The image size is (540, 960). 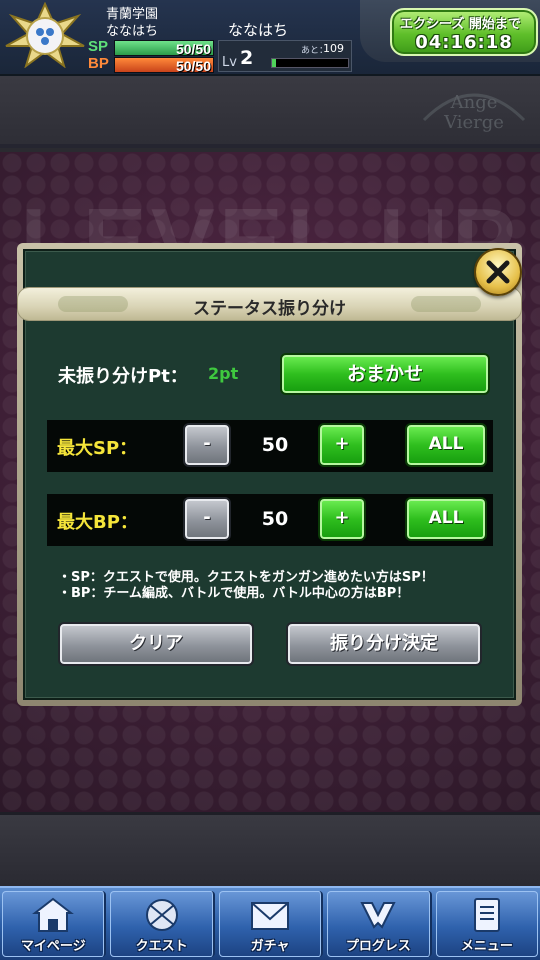 What do you see at coordinates (98, 46) in the screenshot?
I see `sp-label: SP` at bounding box center [98, 46].